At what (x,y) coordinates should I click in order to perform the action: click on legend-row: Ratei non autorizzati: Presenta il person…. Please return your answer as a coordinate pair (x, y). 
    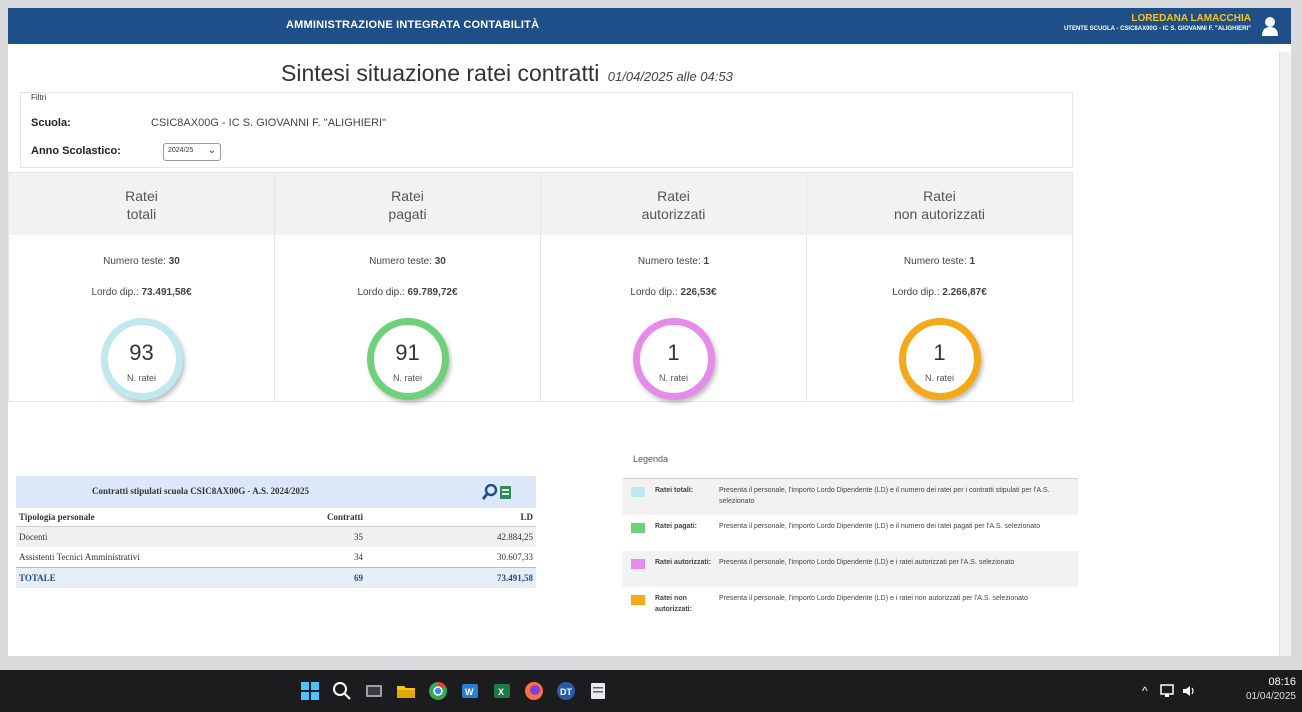
    Looking at the image, I should click on (850, 605).